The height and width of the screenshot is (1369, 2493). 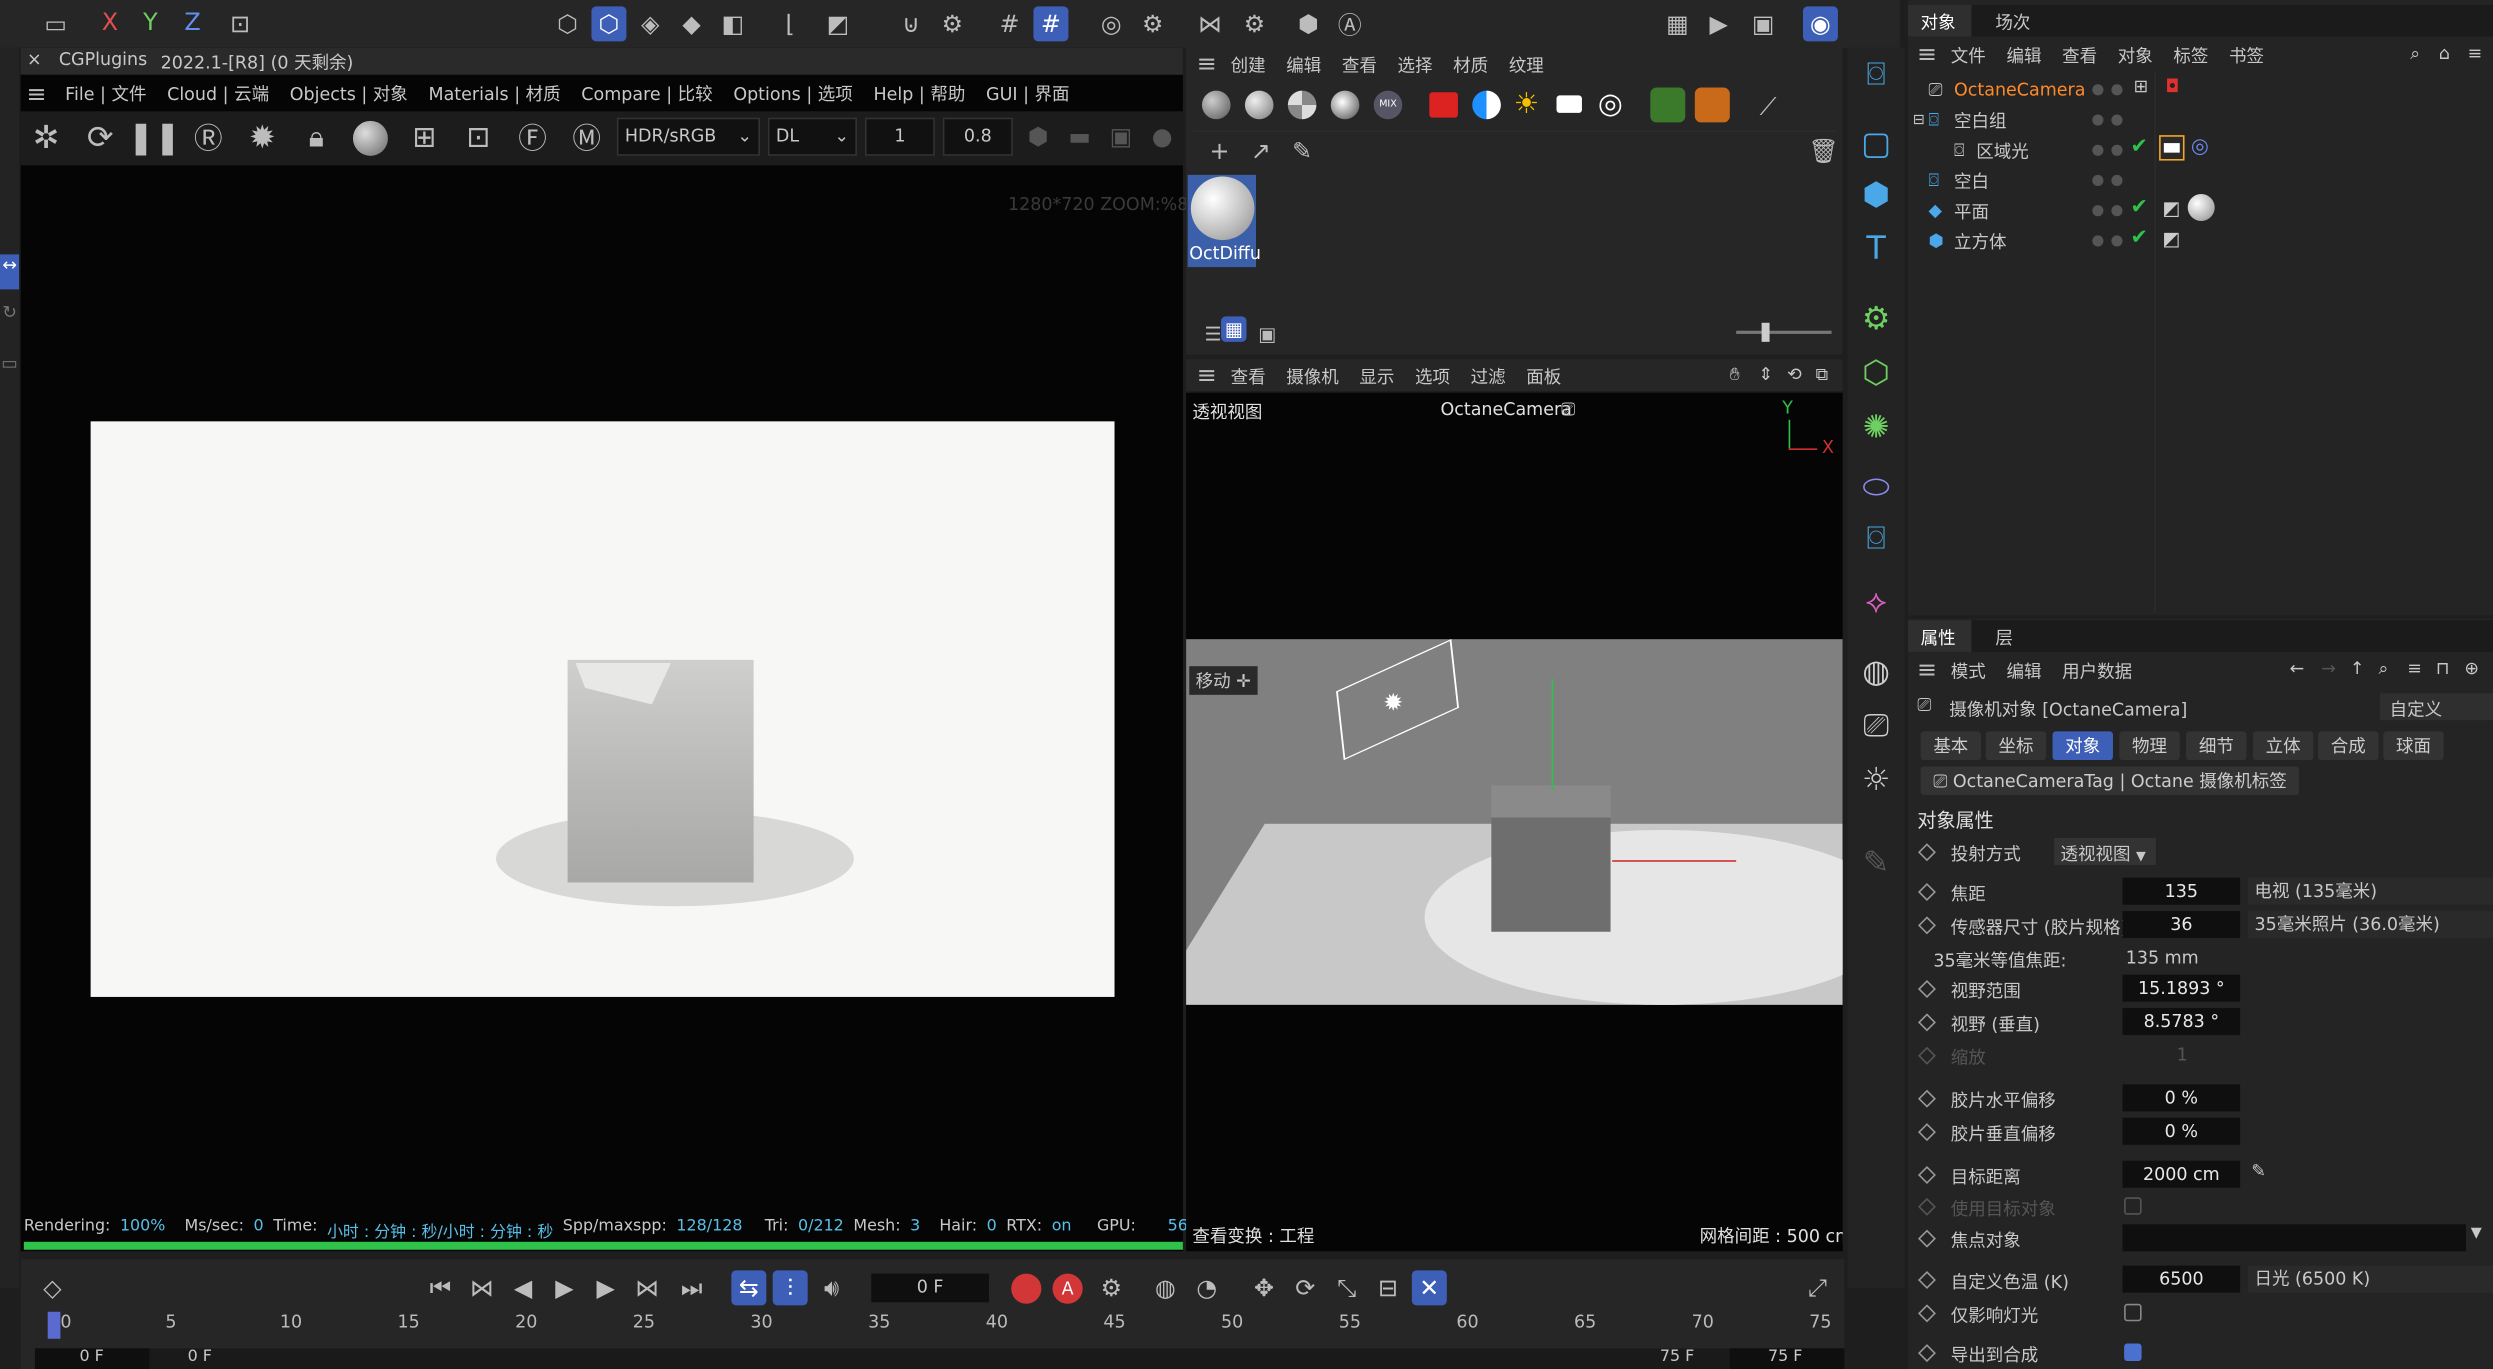 What do you see at coordinates (1038, 136) in the screenshot?
I see `hexagon-icon: ⬢` at bounding box center [1038, 136].